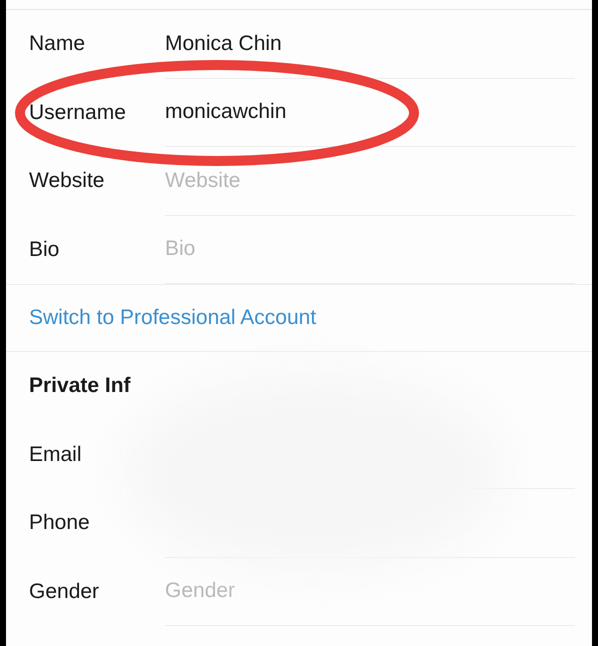  I want to click on field-label: Email, so click(55, 454).